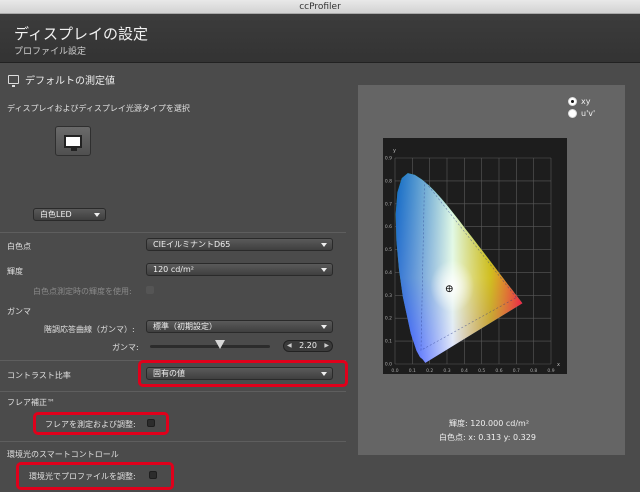 This screenshot has width=640, height=492. Describe the element at coordinates (173, 269) in the screenshot. I see `luminance-value: 120 cd/m²` at that location.